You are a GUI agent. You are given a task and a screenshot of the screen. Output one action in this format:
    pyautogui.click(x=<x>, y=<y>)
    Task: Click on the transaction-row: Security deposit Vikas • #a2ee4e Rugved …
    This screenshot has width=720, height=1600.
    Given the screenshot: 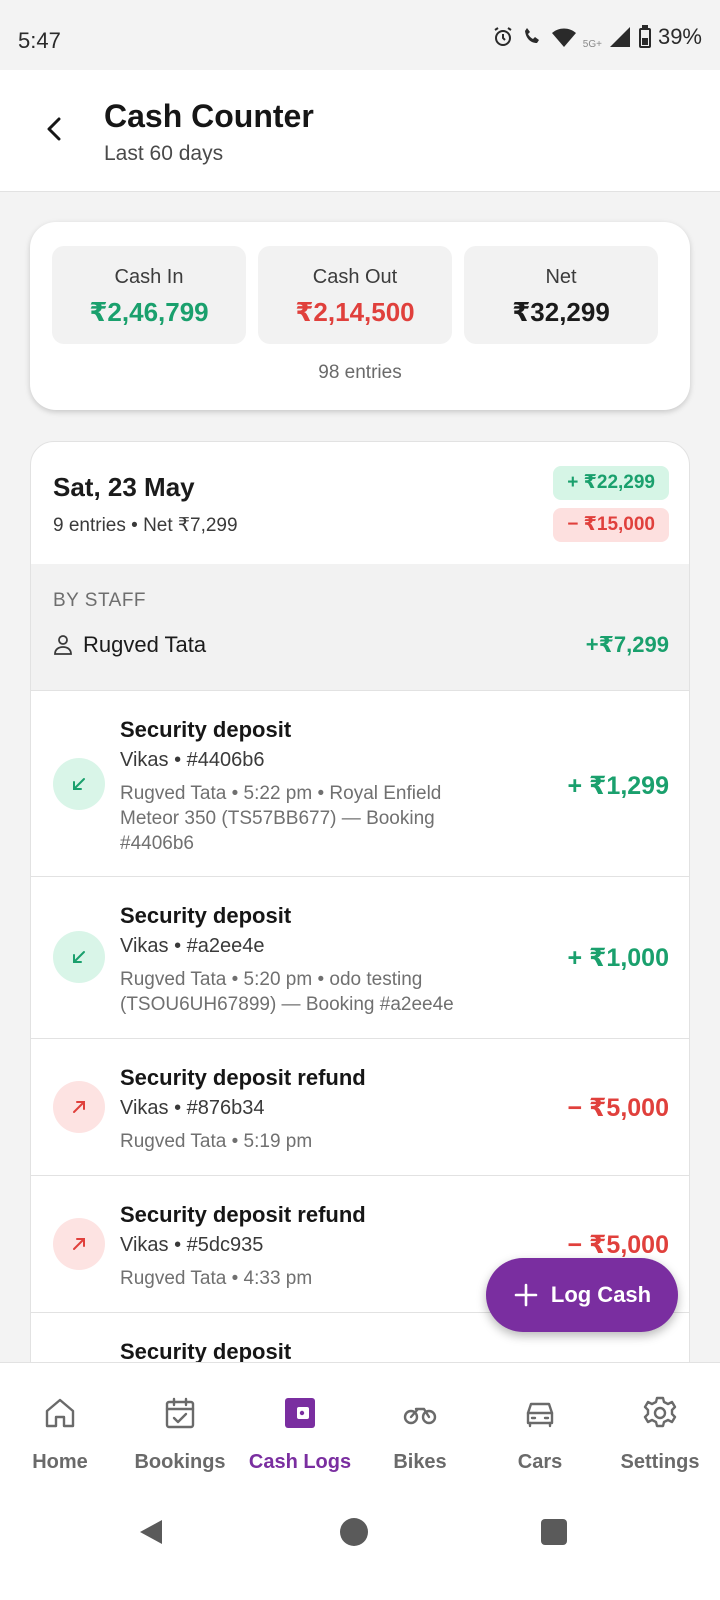 What is the action you would take?
    pyautogui.click(x=360, y=958)
    